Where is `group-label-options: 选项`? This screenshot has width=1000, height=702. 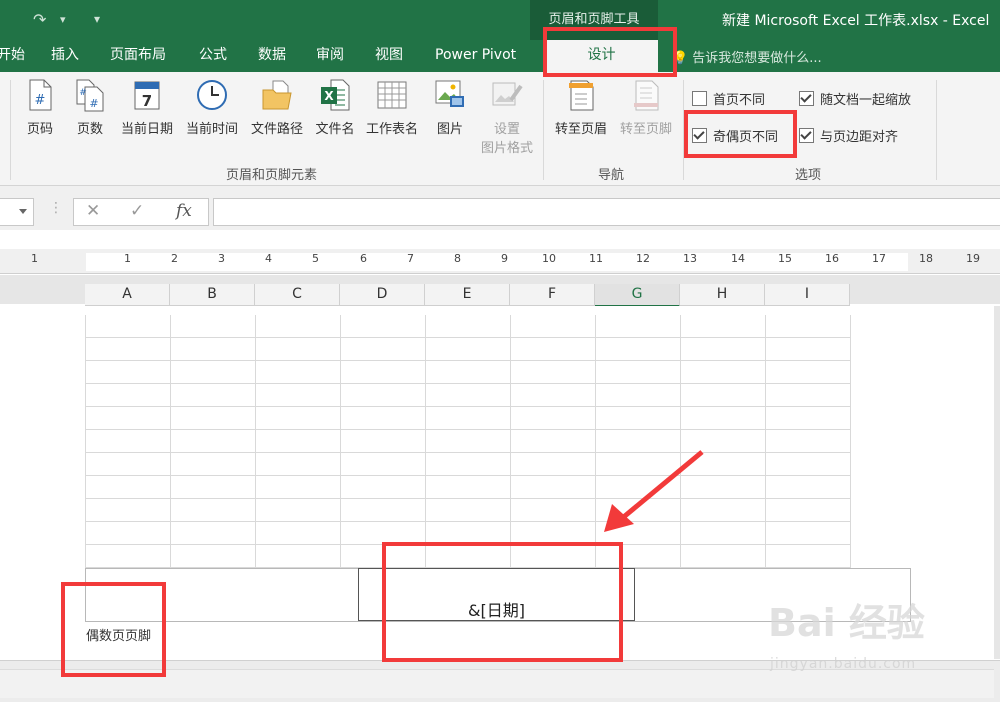 group-label-options: 选项 is located at coordinates (808, 175).